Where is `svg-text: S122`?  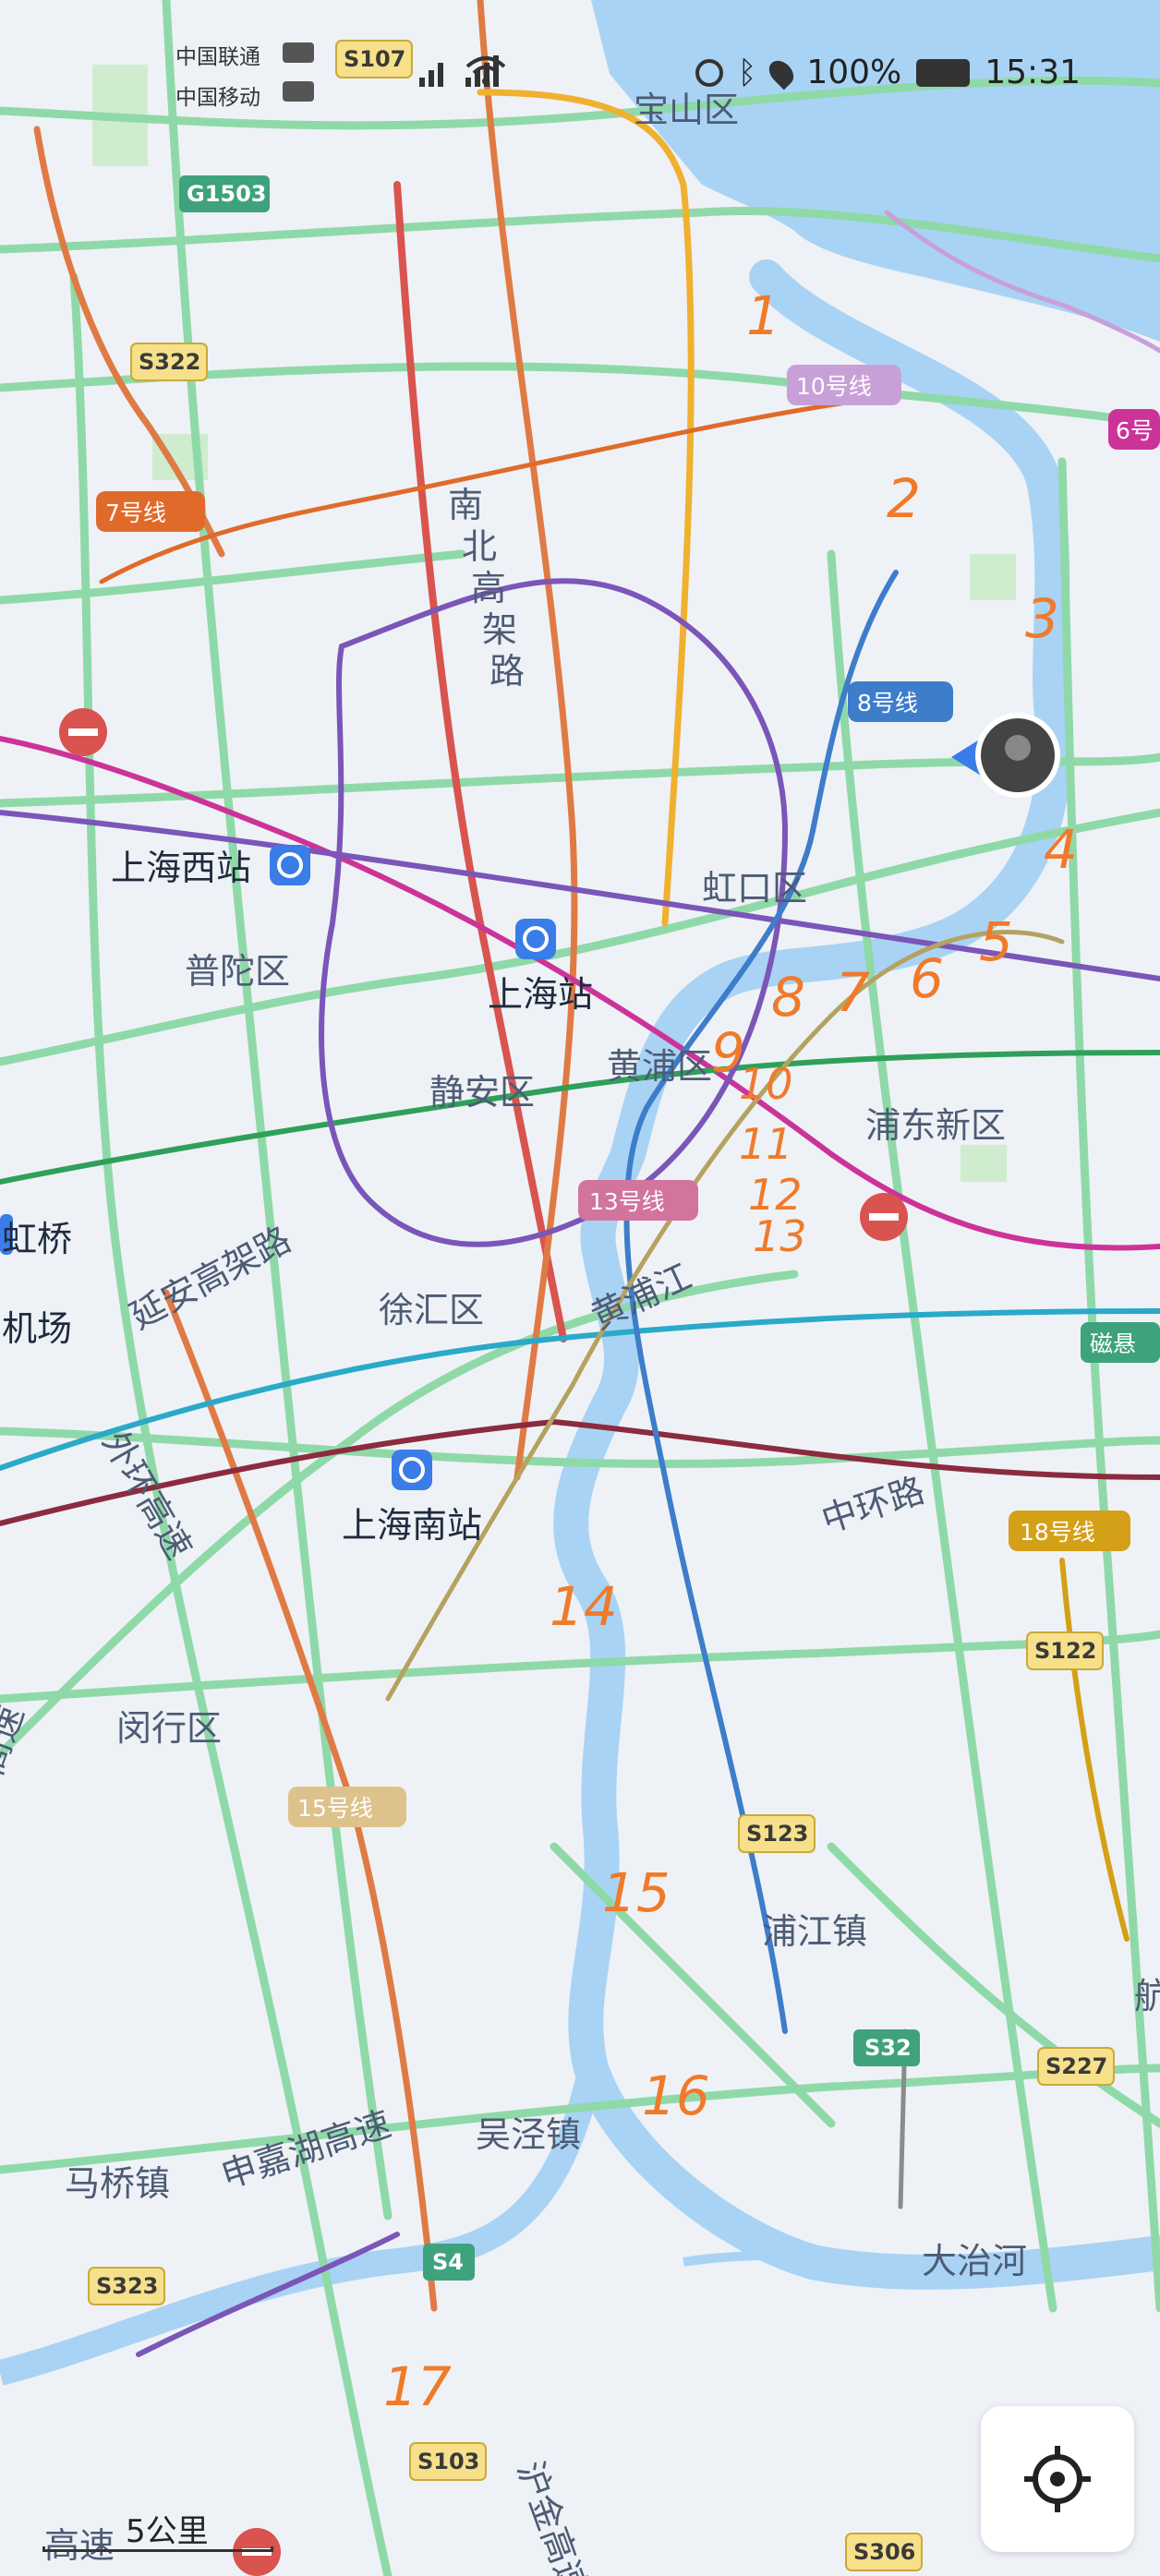 svg-text: S122 is located at coordinates (1065, 1651).